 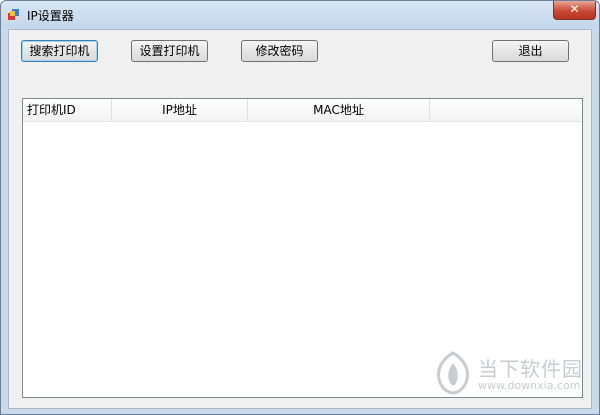 I want to click on list-header: 打印机ID IP地址 MAC地址, so click(x=302, y=110).